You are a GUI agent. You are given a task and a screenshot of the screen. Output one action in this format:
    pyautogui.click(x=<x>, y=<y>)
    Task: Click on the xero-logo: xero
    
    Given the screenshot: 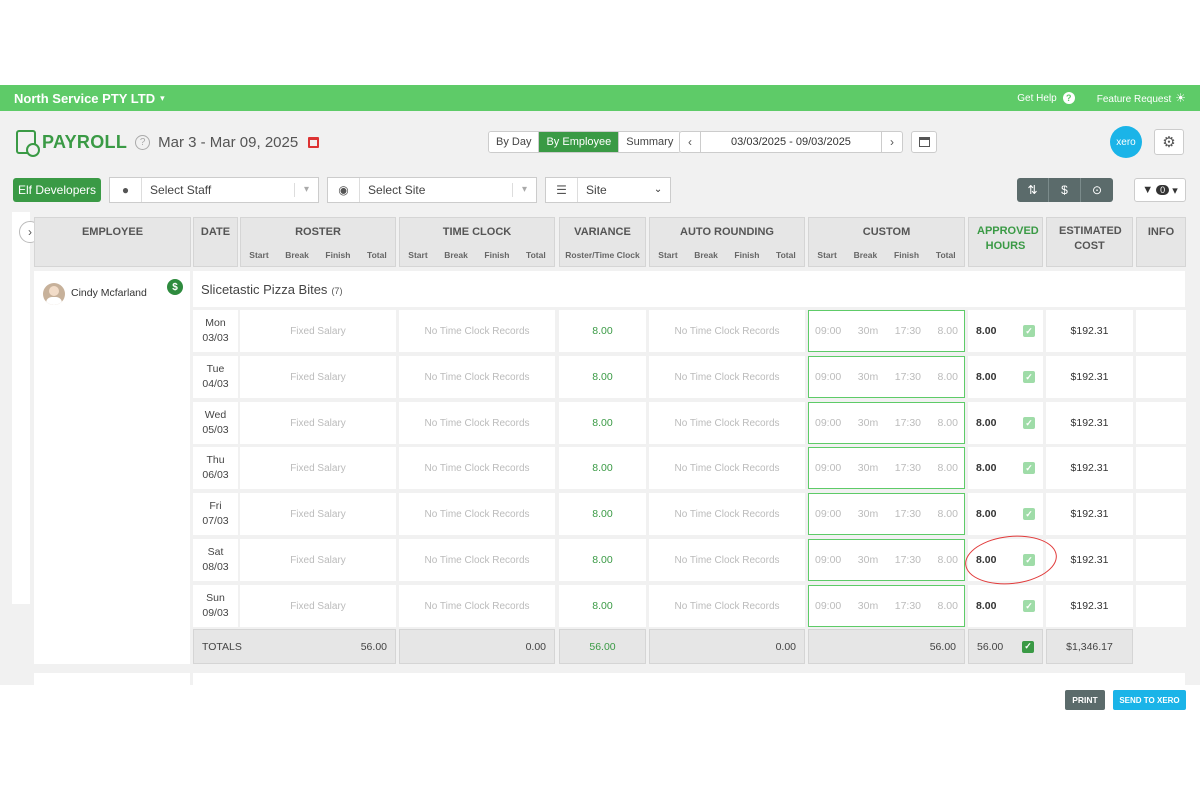 What is the action you would take?
    pyautogui.click(x=1126, y=142)
    